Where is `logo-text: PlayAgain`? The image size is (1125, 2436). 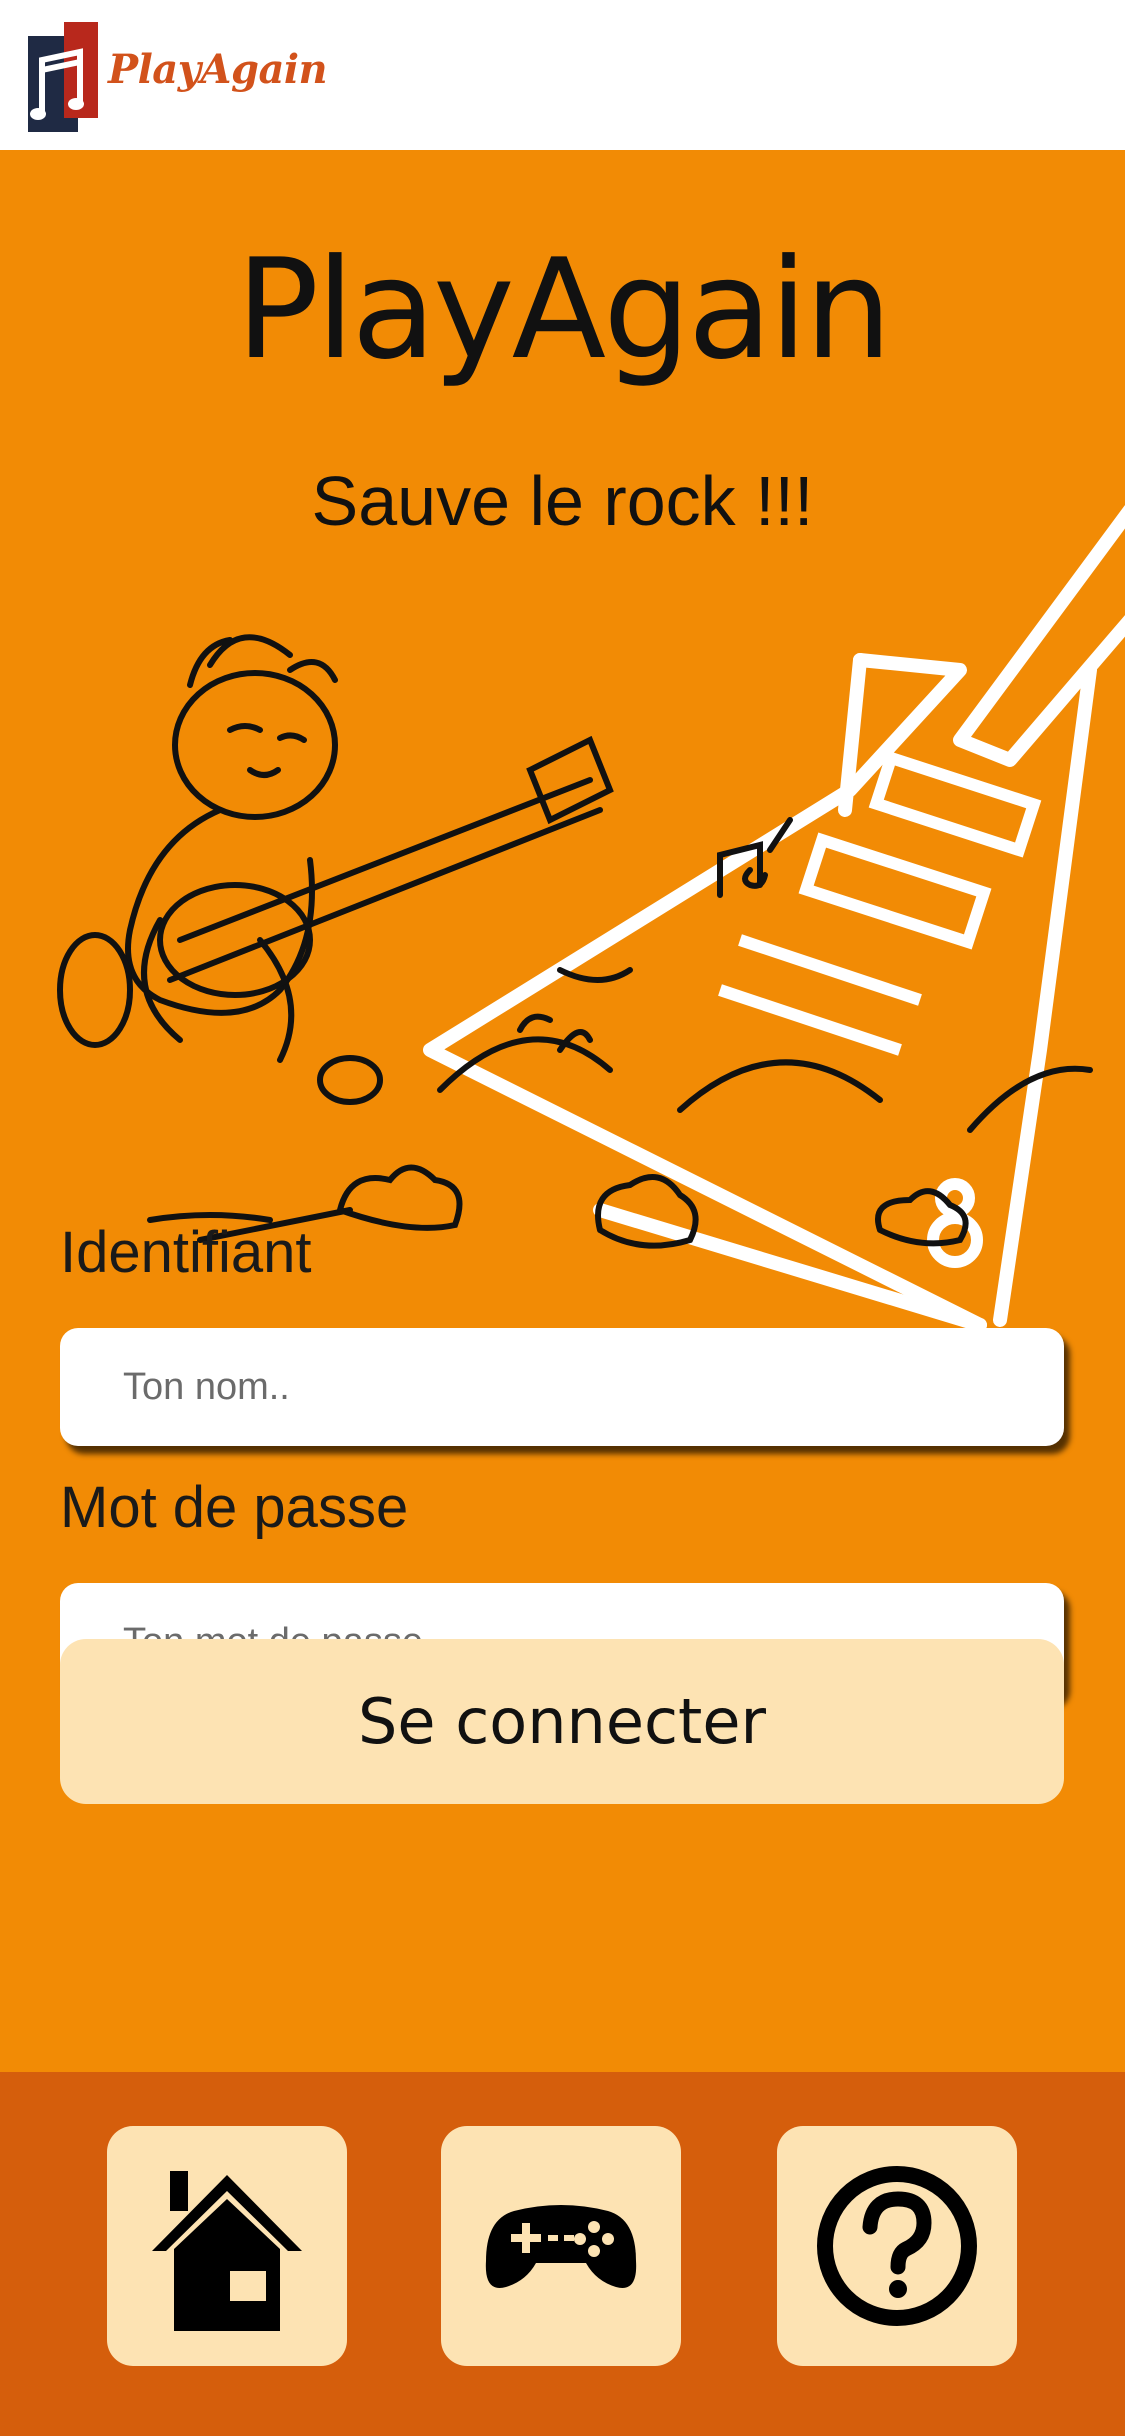 logo-text: PlayAgain is located at coordinates (218, 69).